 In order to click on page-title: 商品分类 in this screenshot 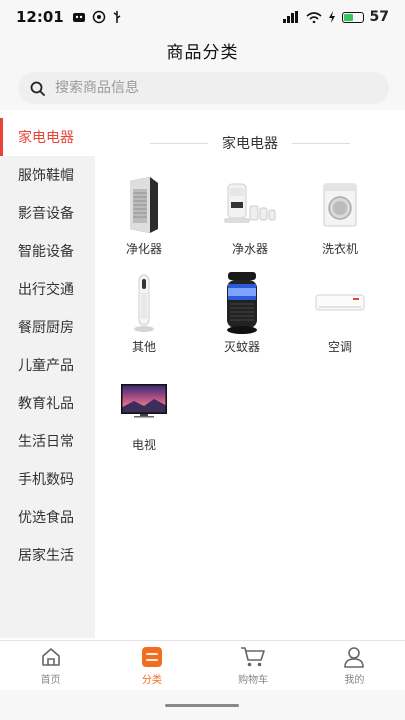, I will do `click(202, 52)`.